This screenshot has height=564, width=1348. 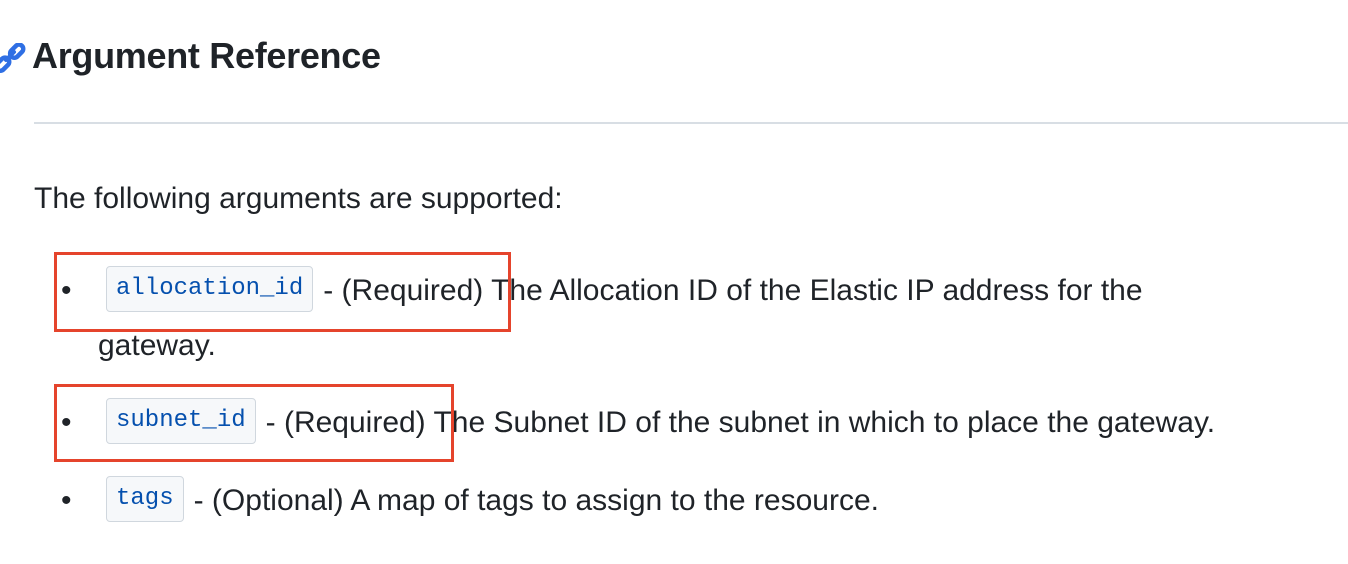 I want to click on argument-name-code: subnet_id, so click(x=181, y=421).